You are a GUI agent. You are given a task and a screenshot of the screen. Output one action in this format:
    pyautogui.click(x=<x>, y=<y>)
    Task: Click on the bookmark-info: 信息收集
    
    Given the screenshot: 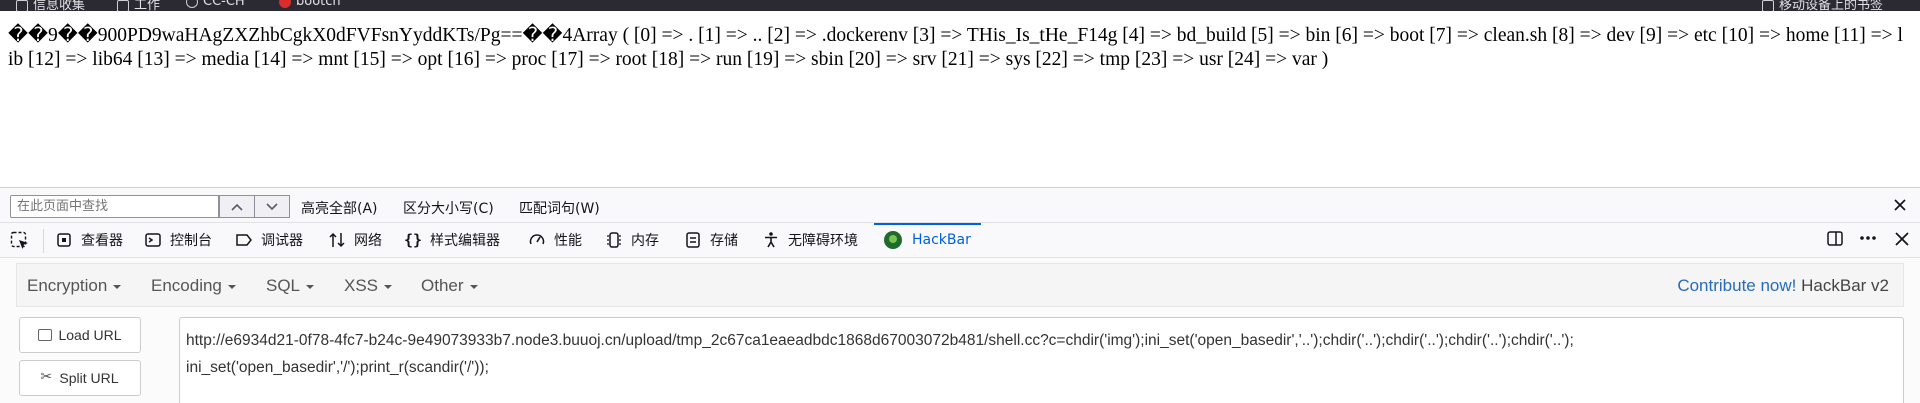 What is the action you would take?
    pyautogui.click(x=50, y=5)
    